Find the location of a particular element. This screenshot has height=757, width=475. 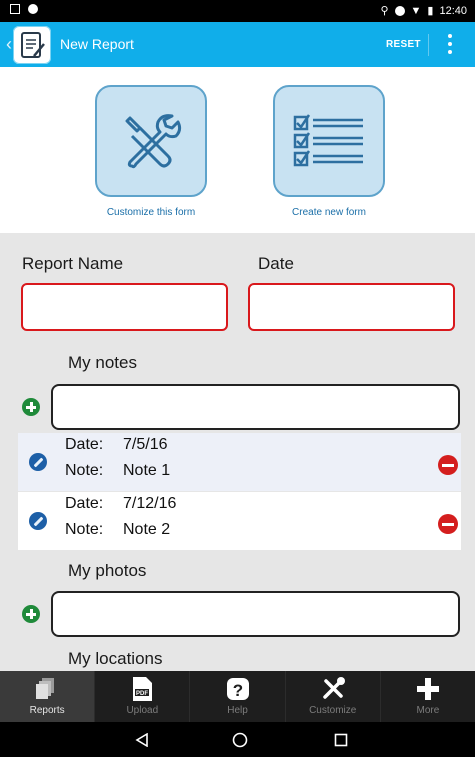

app-bar-divider is located at coordinates (428, 45).